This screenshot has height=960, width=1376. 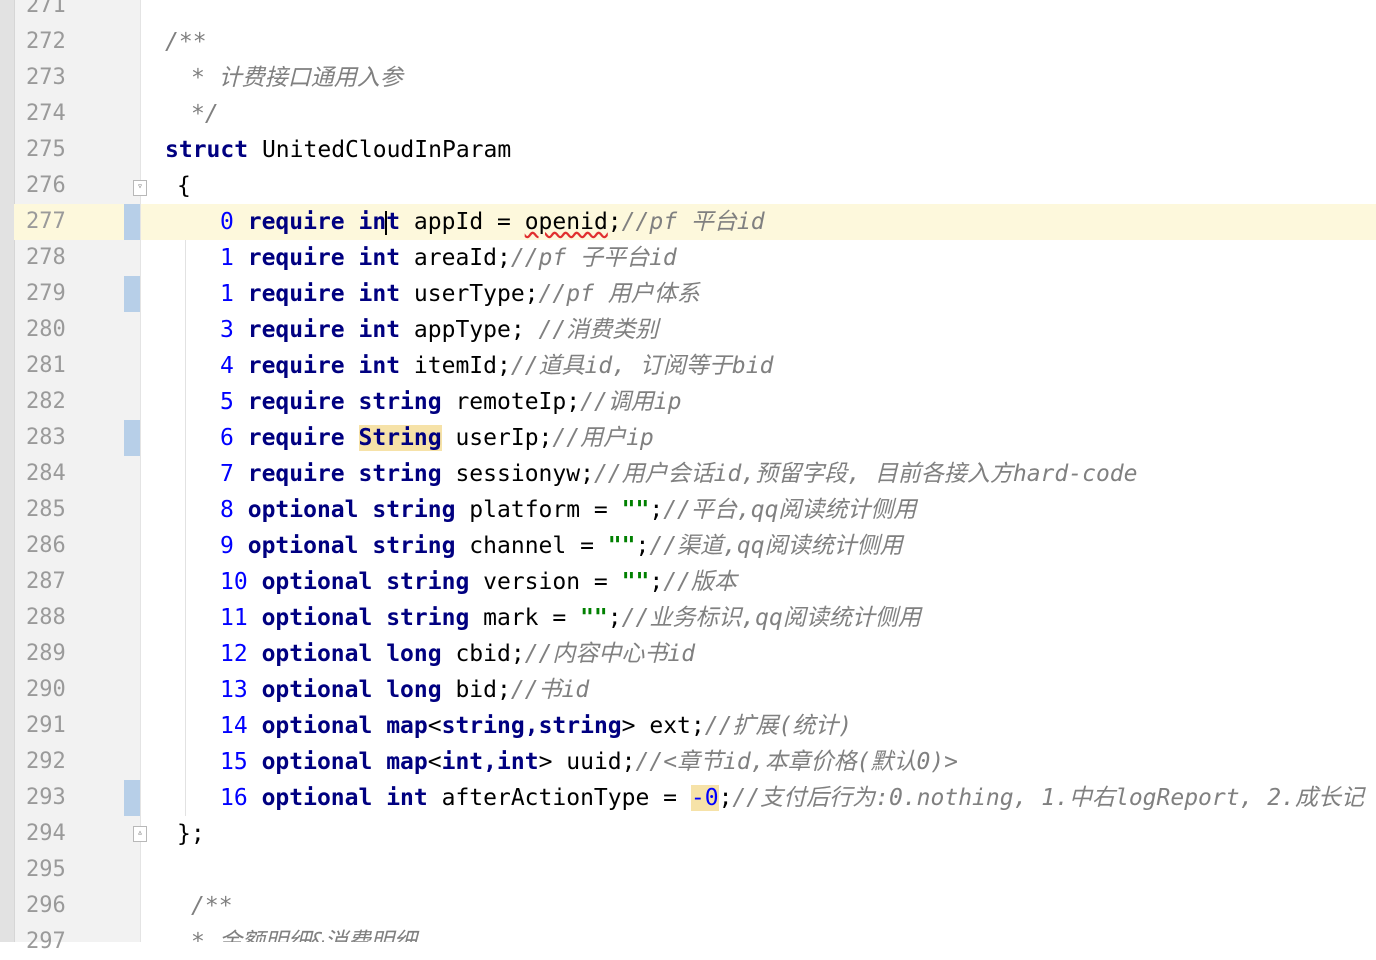 What do you see at coordinates (234, 726) in the screenshot?
I see `field-tag-number: 14` at bounding box center [234, 726].